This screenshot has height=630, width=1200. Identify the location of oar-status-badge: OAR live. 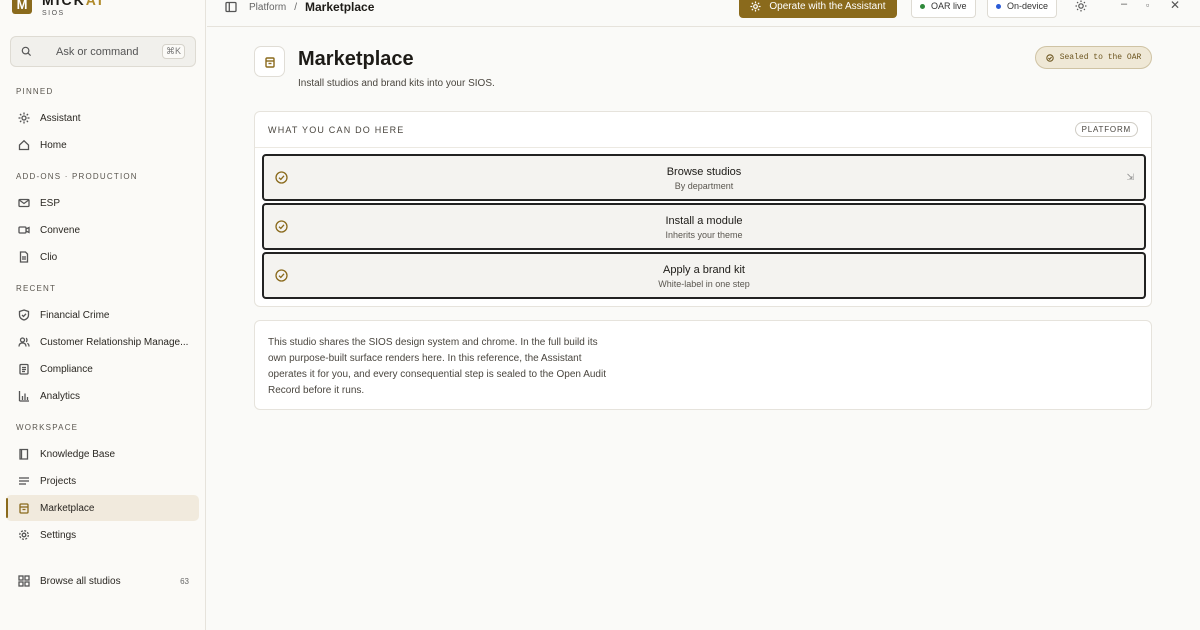
(943, 9).